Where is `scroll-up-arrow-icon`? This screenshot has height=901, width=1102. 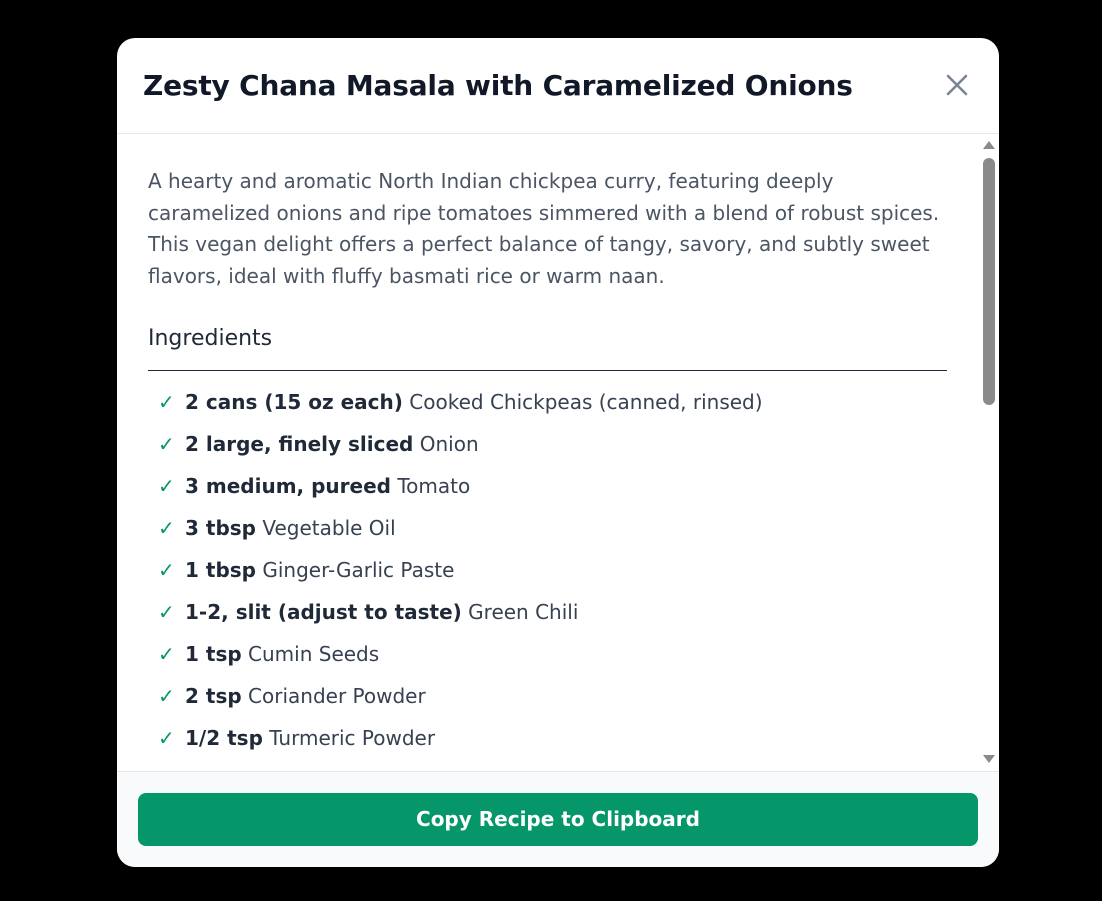
scroll-up-arrow-icon is located at coordinates (989, 145).